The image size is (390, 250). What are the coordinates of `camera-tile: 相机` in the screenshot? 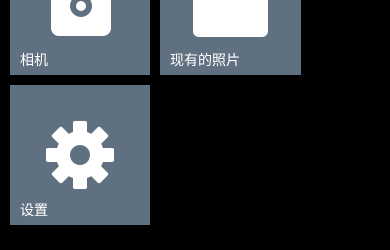 It's located at (80, 37).